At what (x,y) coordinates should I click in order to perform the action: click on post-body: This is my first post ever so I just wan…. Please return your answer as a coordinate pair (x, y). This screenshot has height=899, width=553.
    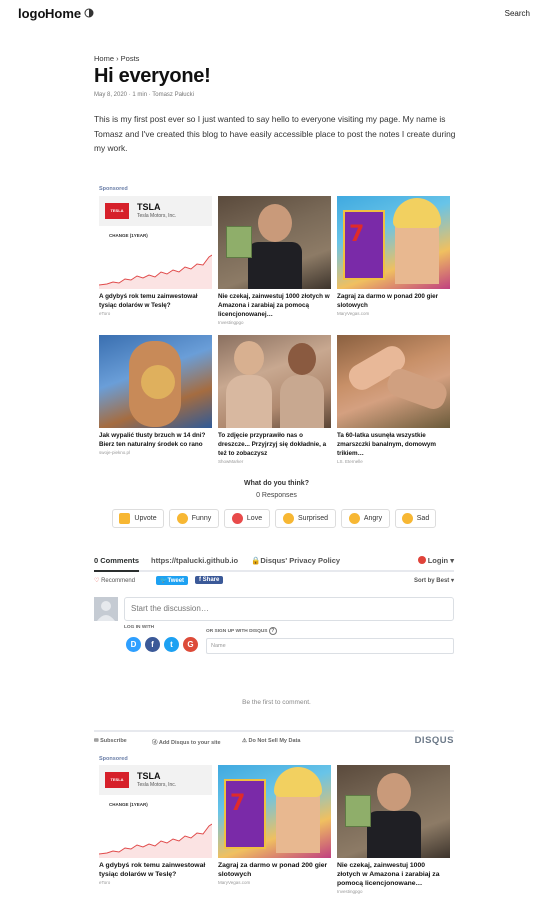
    Looking at the image, I should click on (275, 133).